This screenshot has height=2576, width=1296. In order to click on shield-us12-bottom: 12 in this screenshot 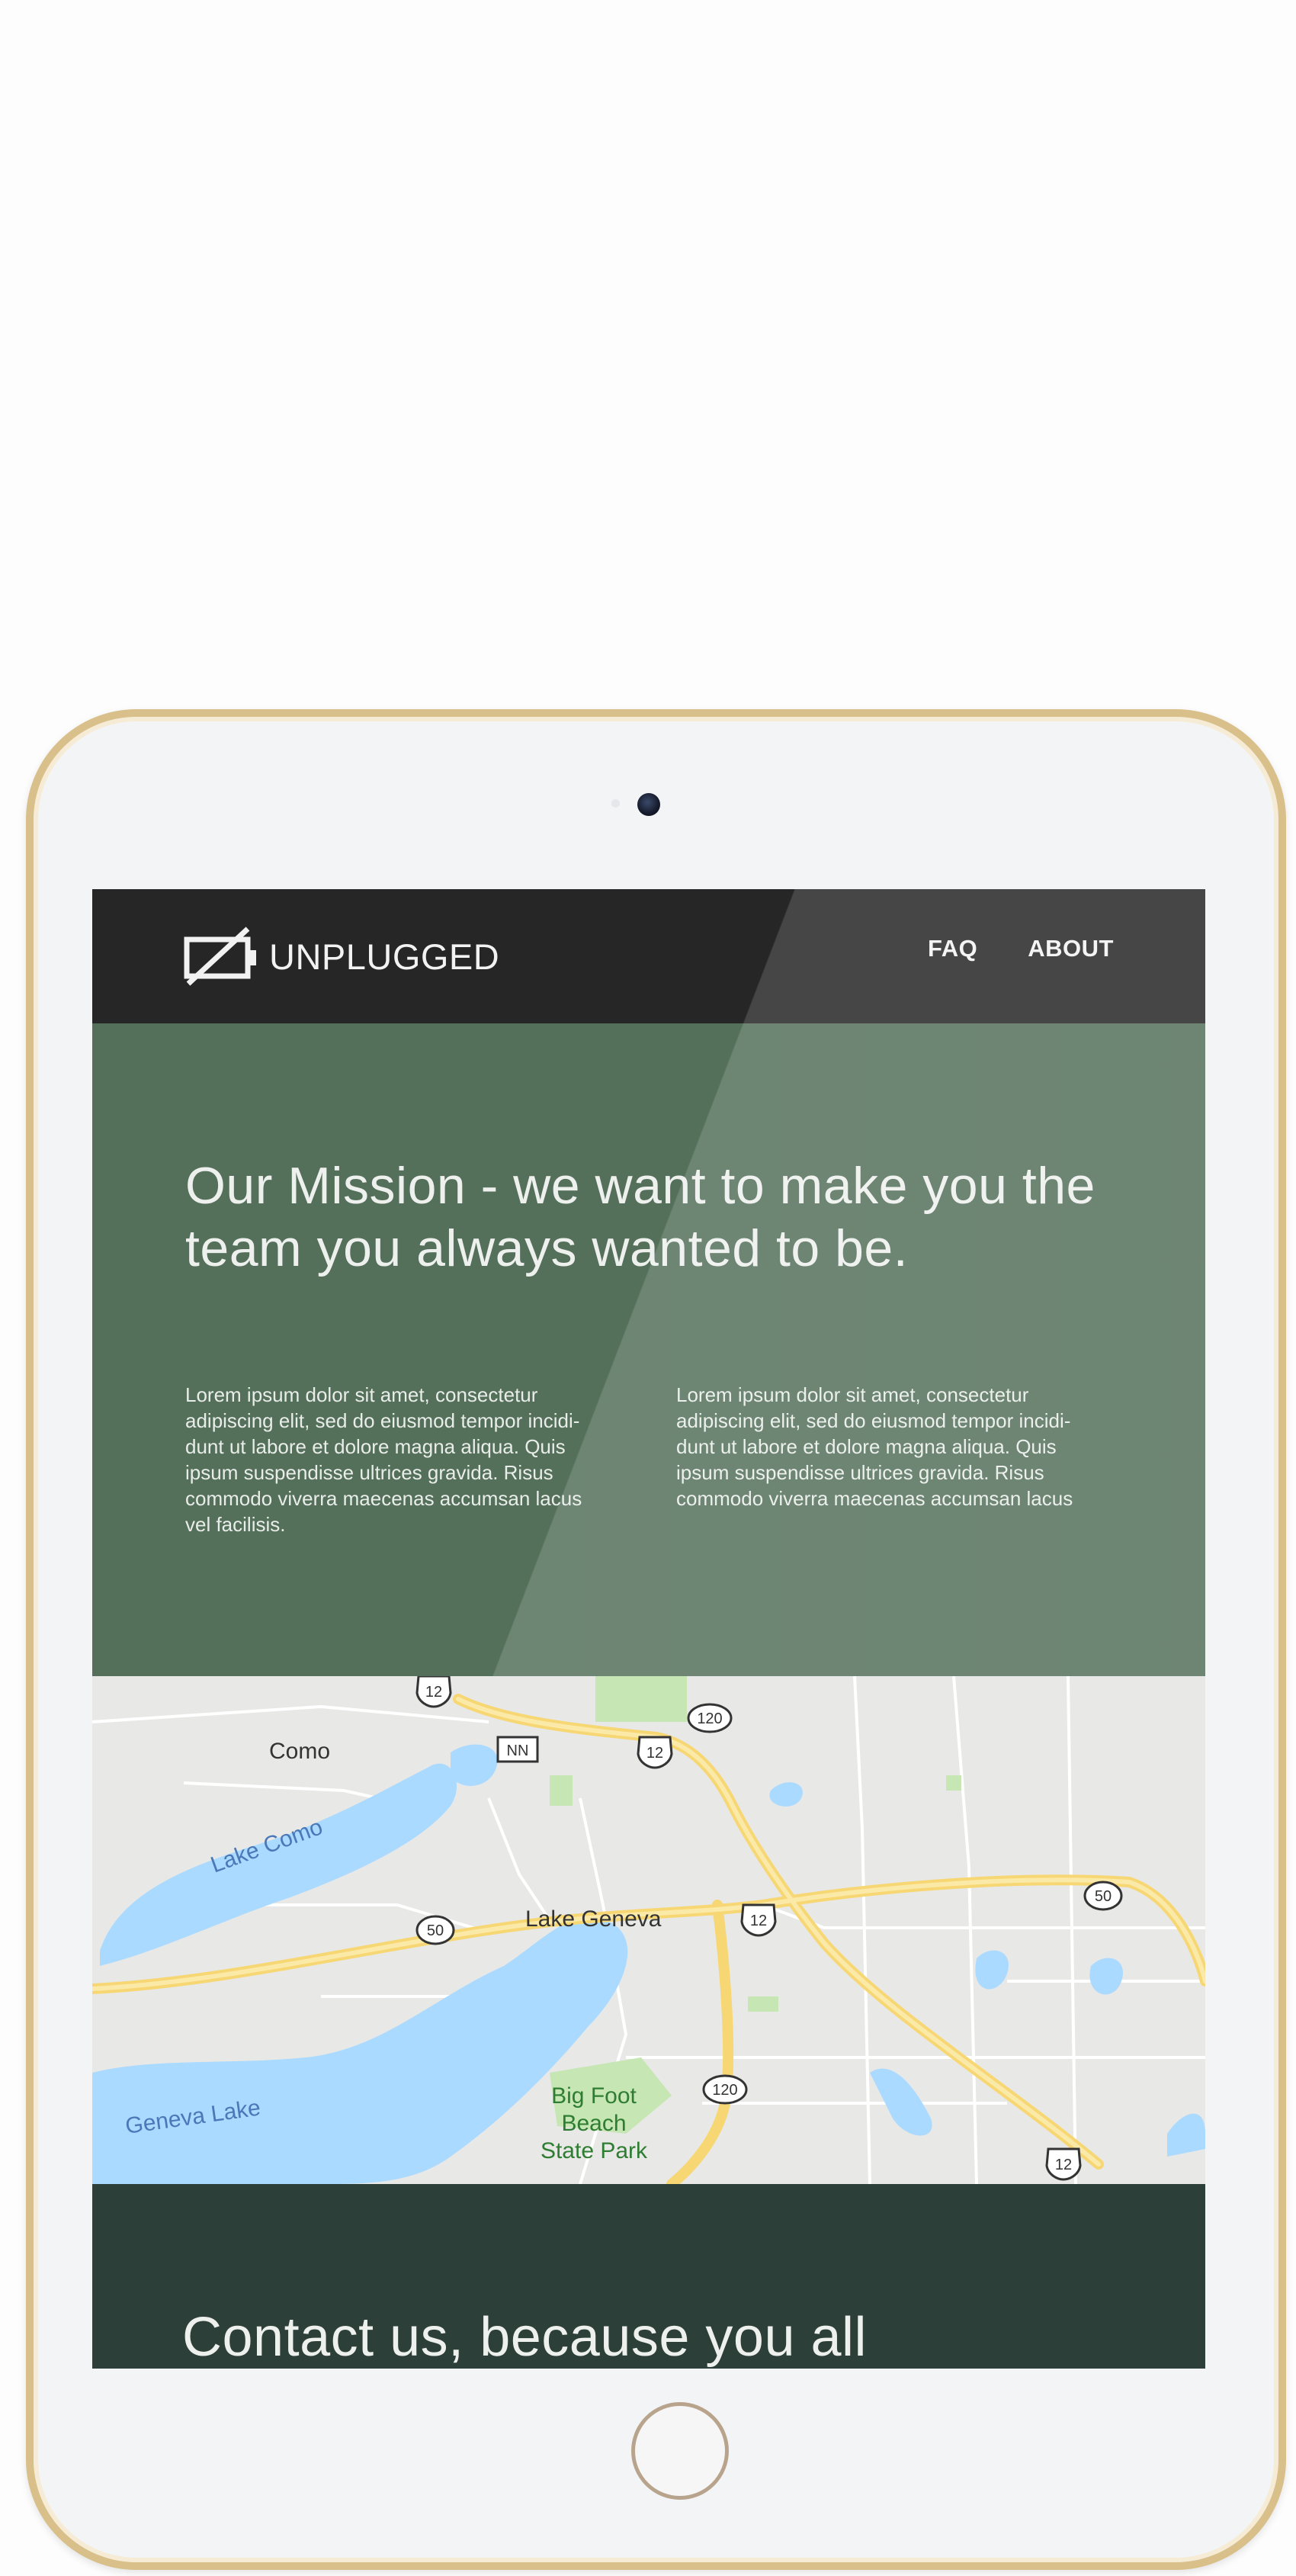, I will do `click(1063, 2164)`.